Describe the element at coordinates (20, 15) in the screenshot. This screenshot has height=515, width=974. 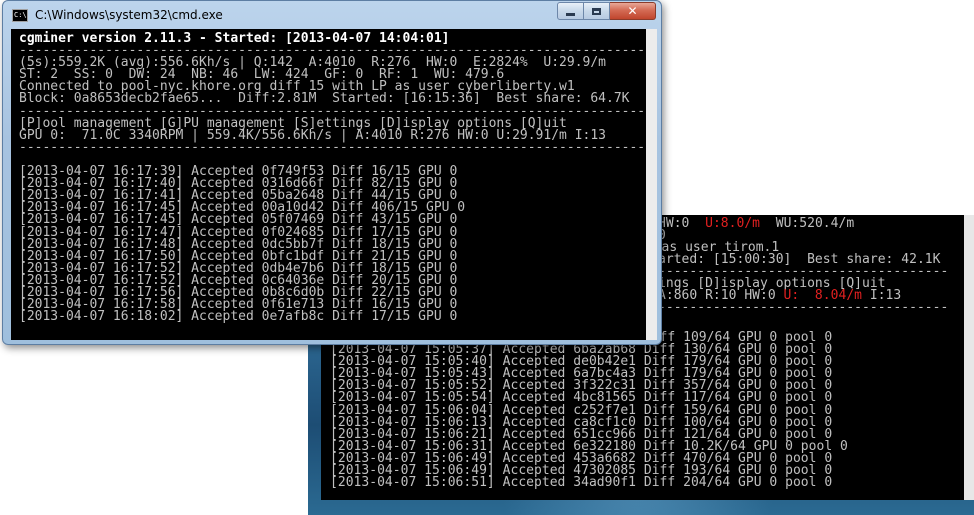
I see `console-icon: C:\` at that location.